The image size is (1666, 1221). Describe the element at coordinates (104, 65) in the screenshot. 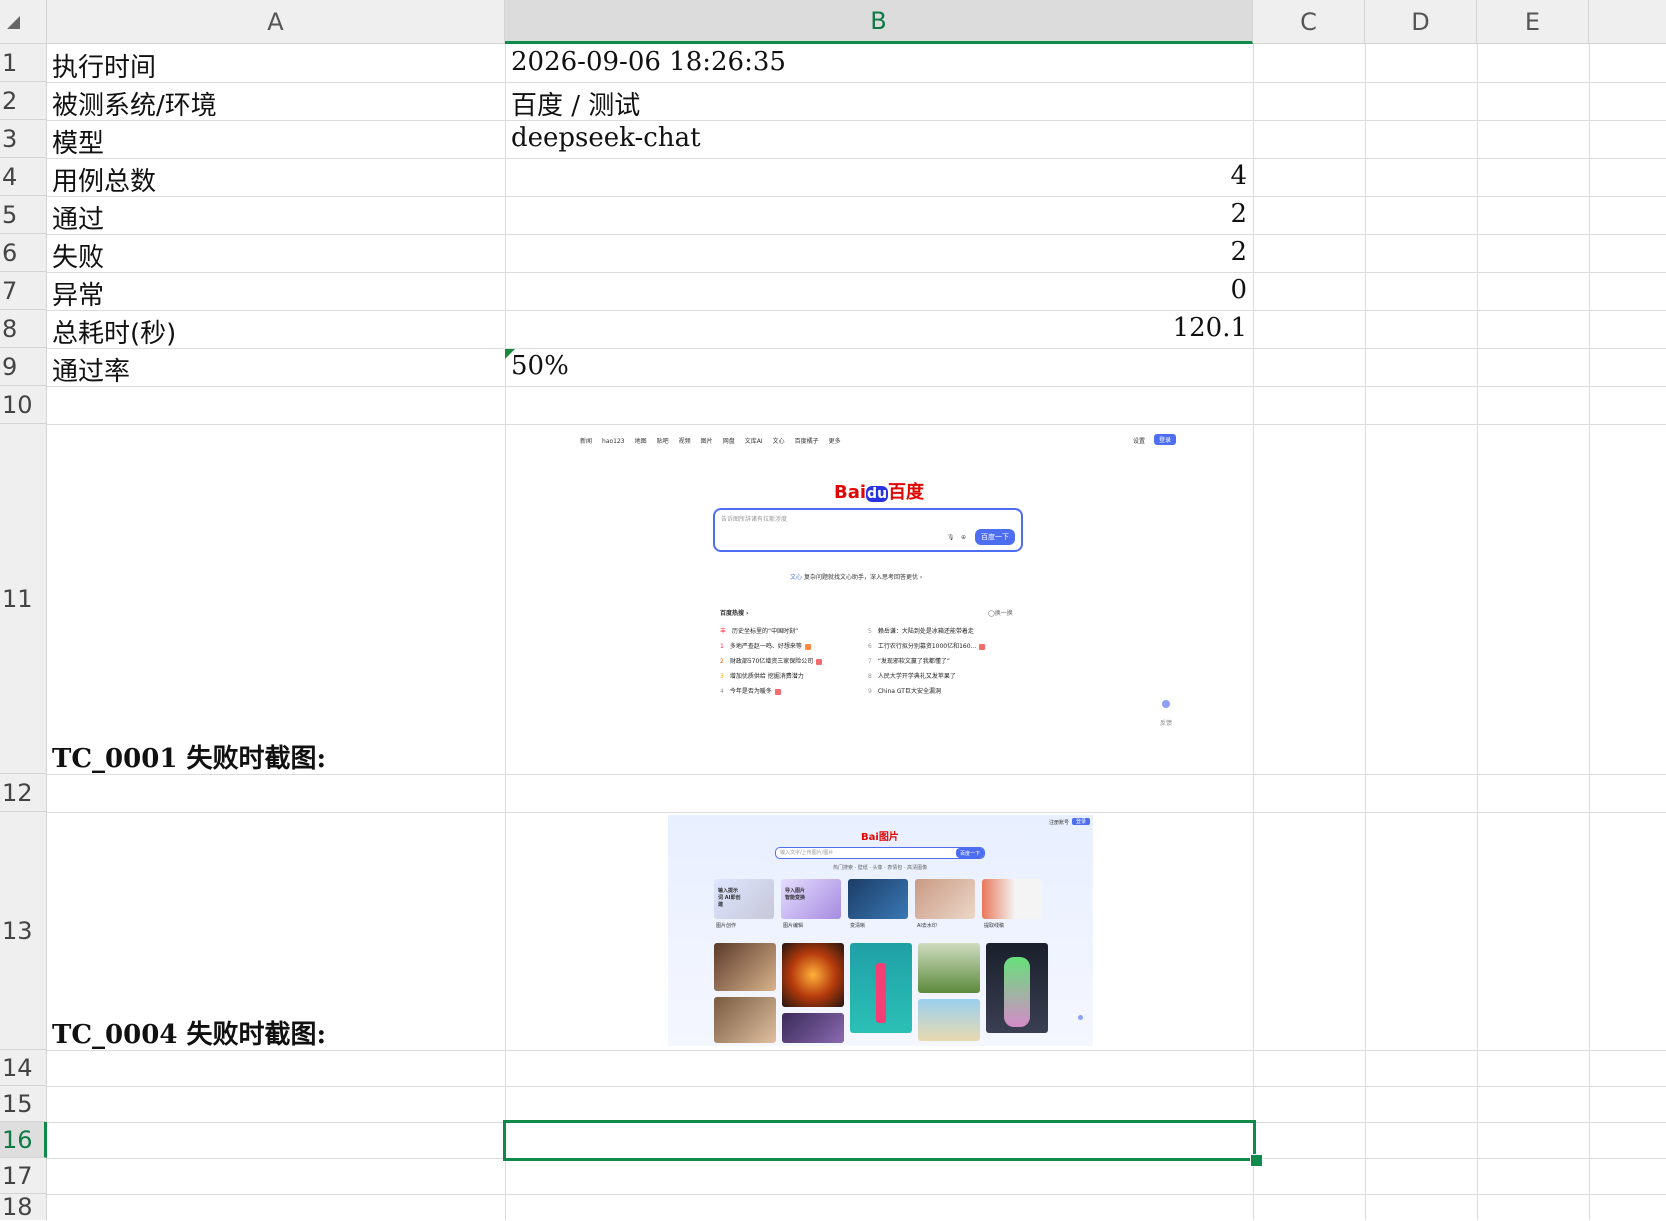

I see `cell-a1: 执行时间` at that location.